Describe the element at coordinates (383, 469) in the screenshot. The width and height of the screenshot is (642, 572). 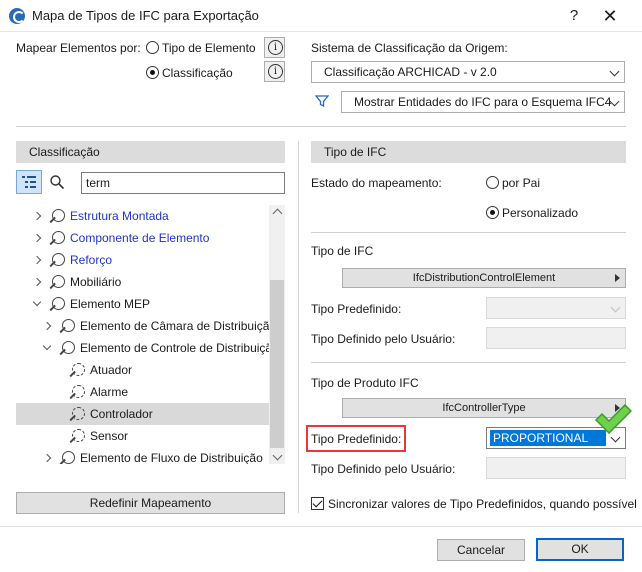
I see `product-user-defined-type-label: Tipo Definido pelo Usuário:` at that location.